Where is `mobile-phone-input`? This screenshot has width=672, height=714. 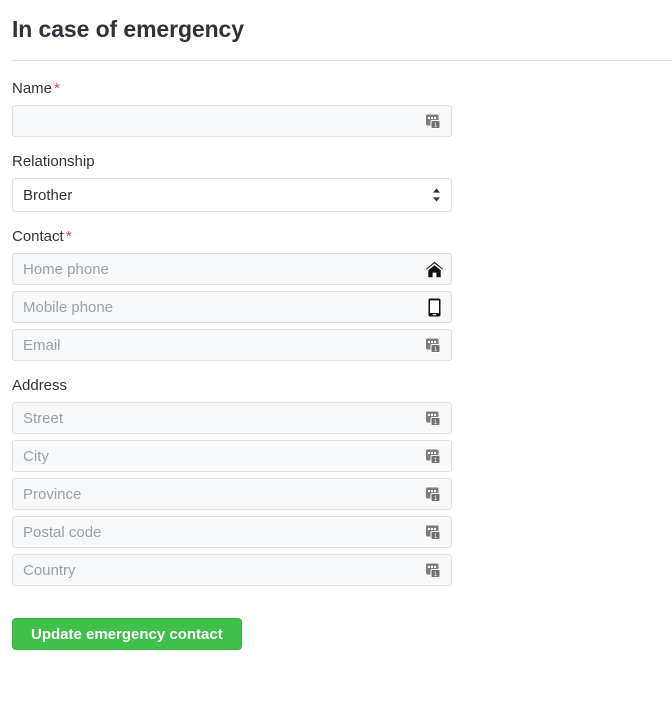
mobile-phone-input is located at coordinates (232, 307).